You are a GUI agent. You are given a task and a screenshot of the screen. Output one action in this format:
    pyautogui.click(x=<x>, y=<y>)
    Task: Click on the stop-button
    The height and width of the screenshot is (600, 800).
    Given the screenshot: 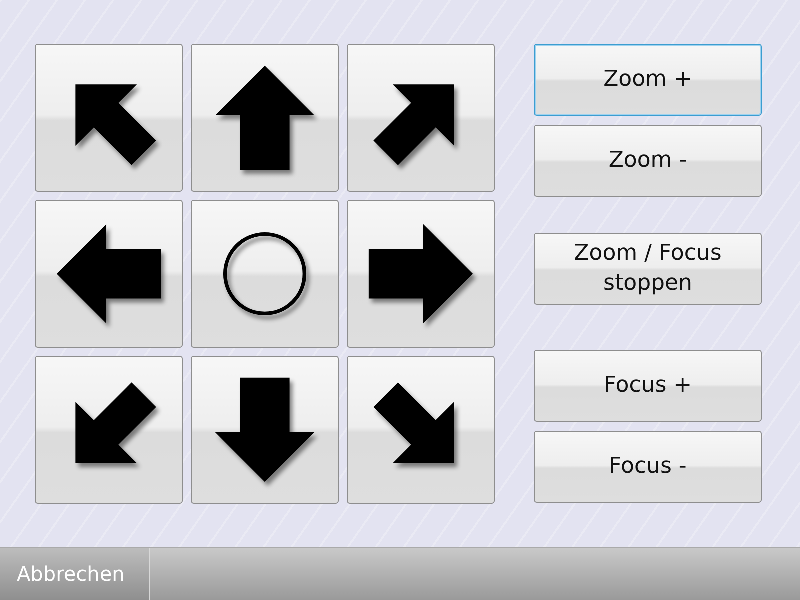 What is the action you would take?
    pyautogui.click(x=265, y=274)
    